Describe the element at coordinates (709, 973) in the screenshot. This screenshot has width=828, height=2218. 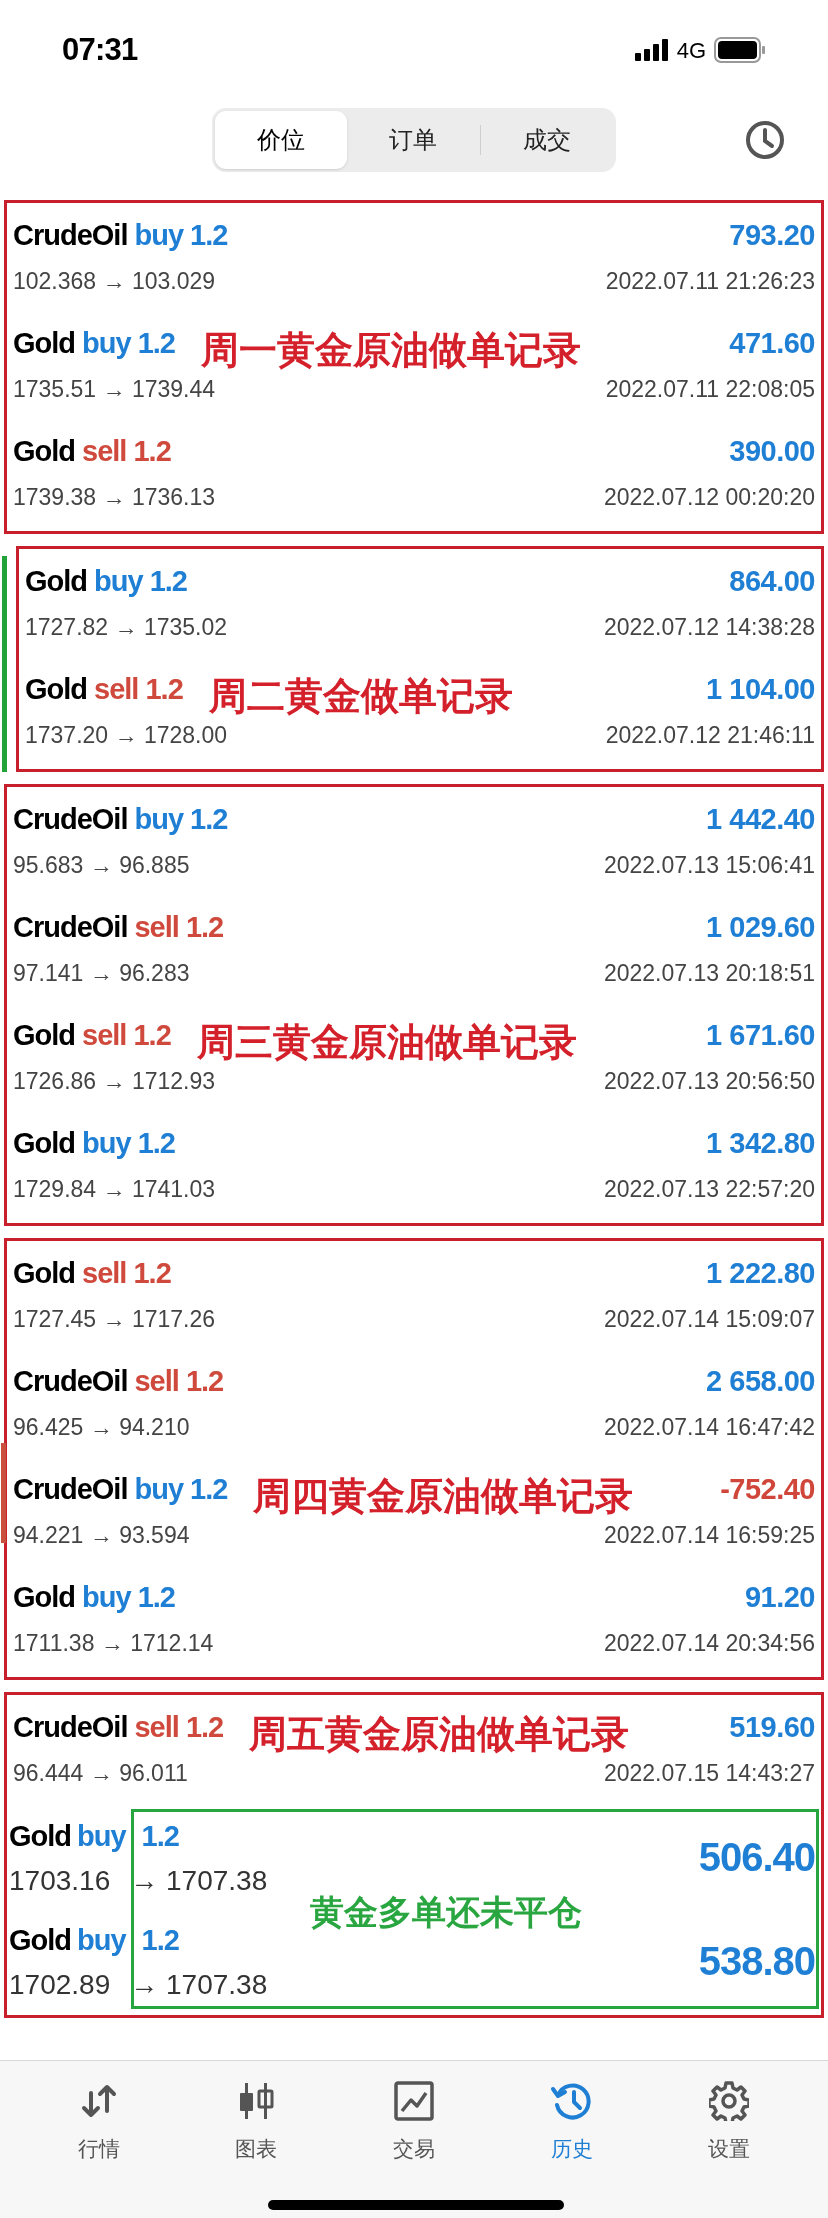
I see `close-time: 2022.07.13 20:18:51` at that location.